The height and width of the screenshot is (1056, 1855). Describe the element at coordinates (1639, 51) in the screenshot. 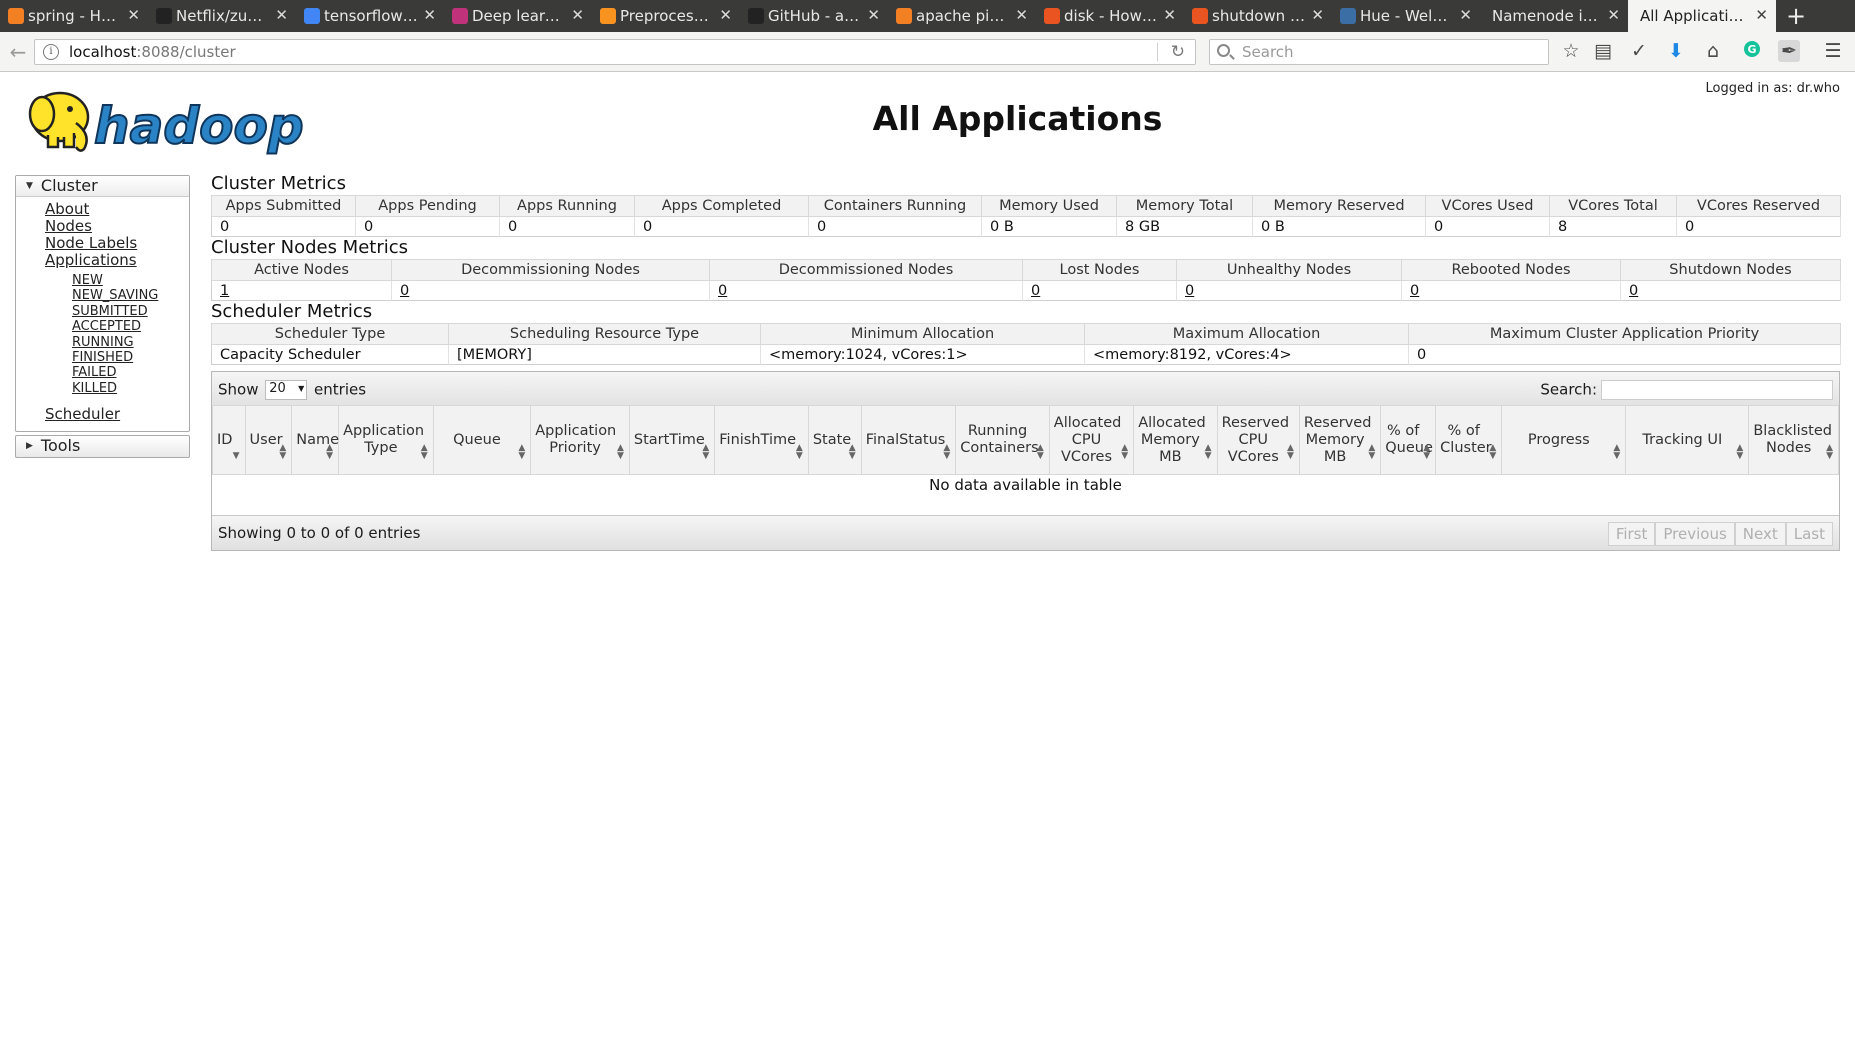

I see `pocket-icon: ✓` at that location.